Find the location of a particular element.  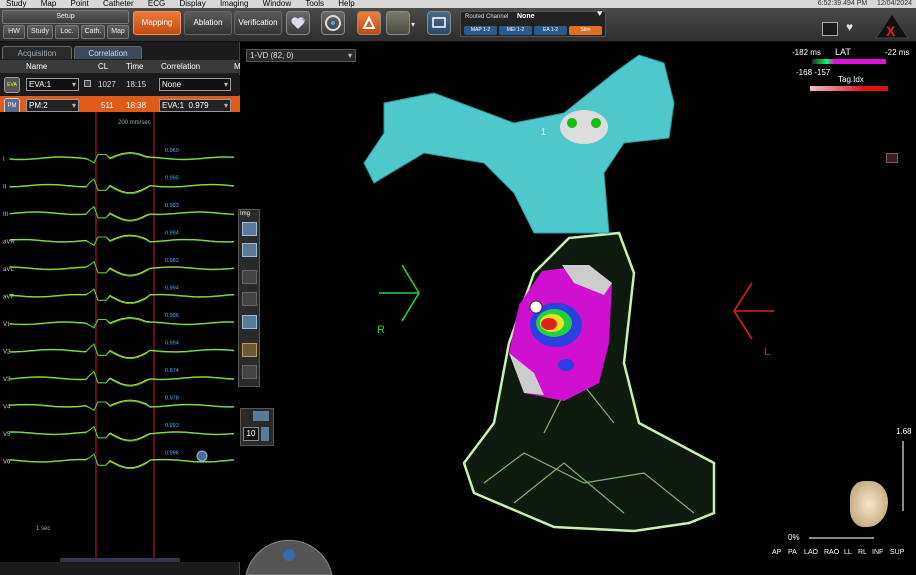

close-x-icon: X is located at coordinates (892, 26).